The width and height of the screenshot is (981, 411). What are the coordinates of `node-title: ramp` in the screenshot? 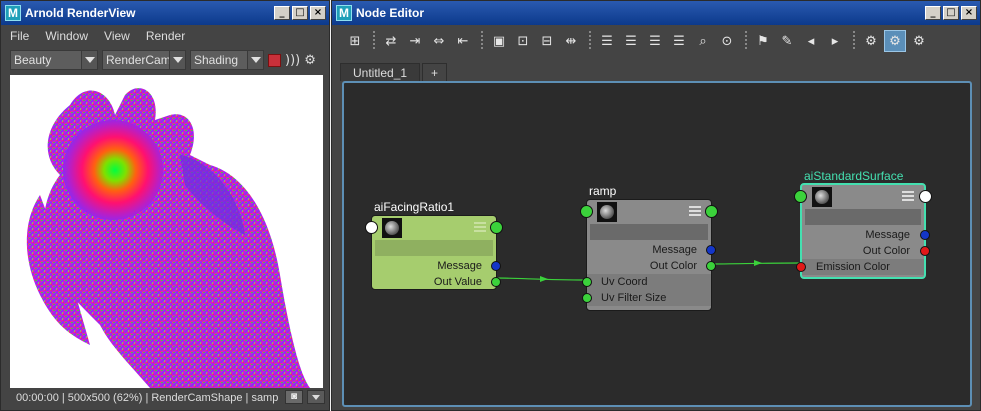 It's located at (603, 191).